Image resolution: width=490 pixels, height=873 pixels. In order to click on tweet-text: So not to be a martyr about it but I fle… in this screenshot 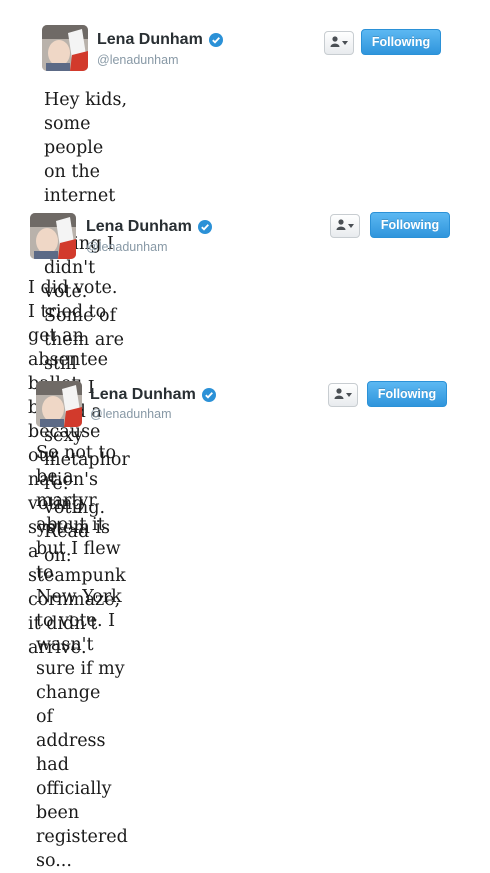, I will do `click(82, 657)`.